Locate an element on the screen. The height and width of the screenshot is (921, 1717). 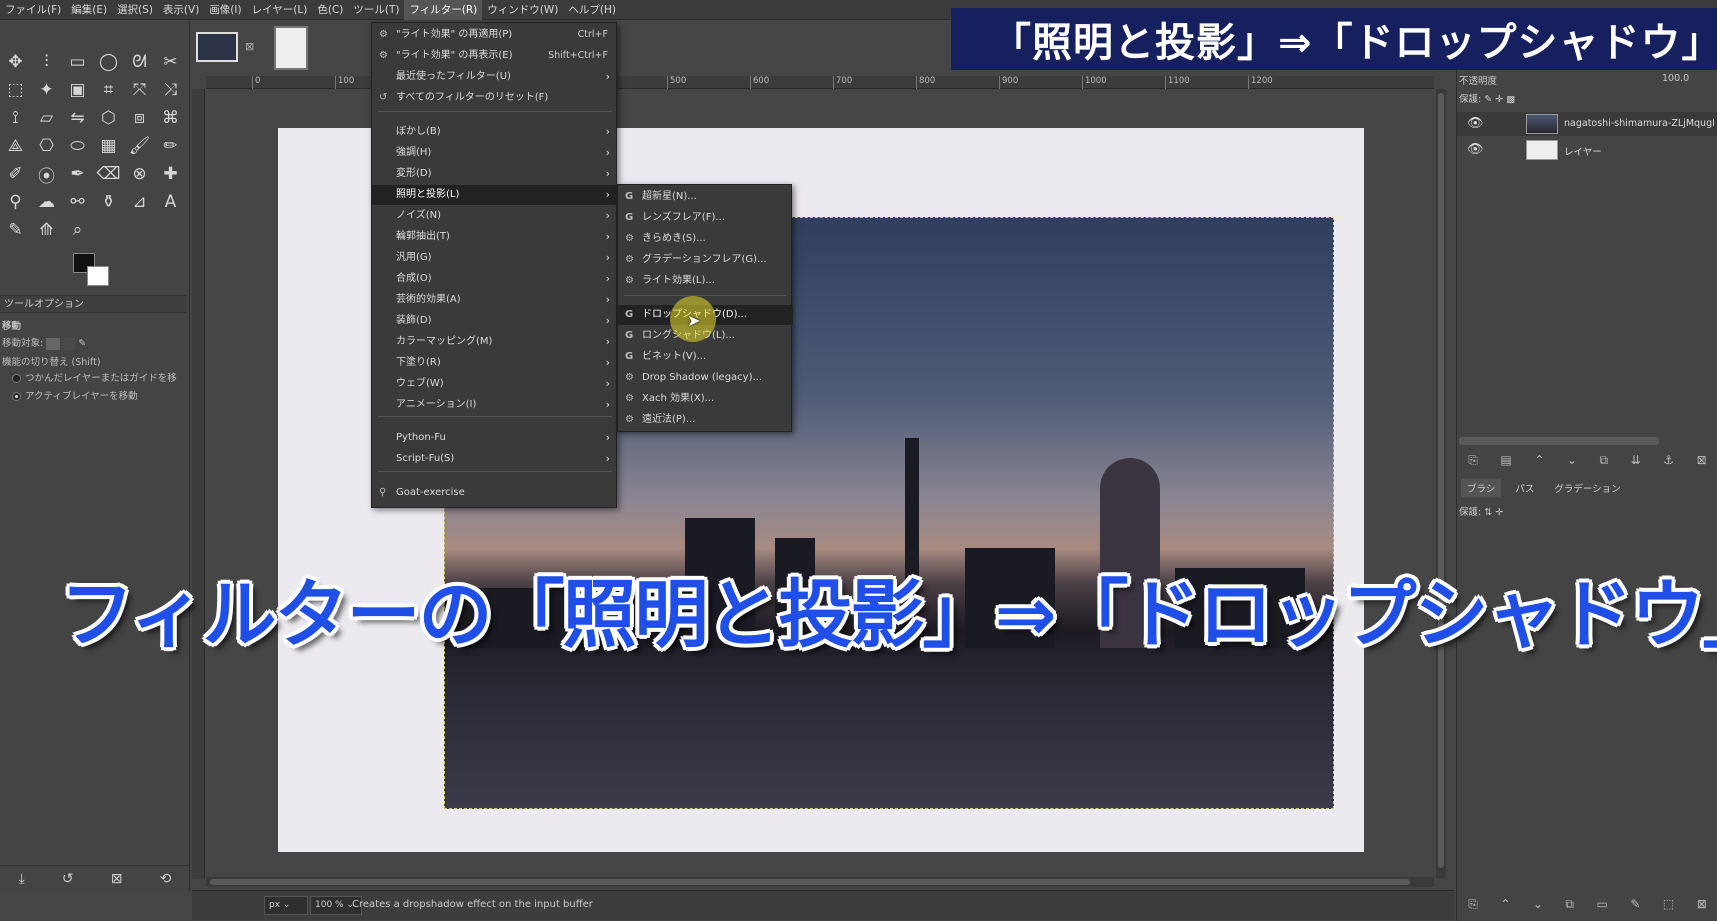
cage-icon: ⬡ is located at coordinates (108, 118).